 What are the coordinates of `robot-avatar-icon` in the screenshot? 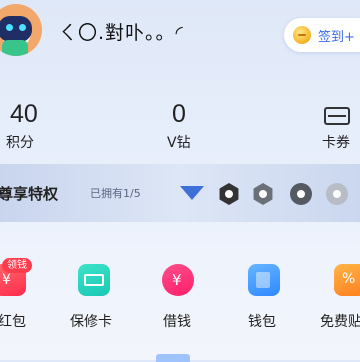 It's located at (16, 29).